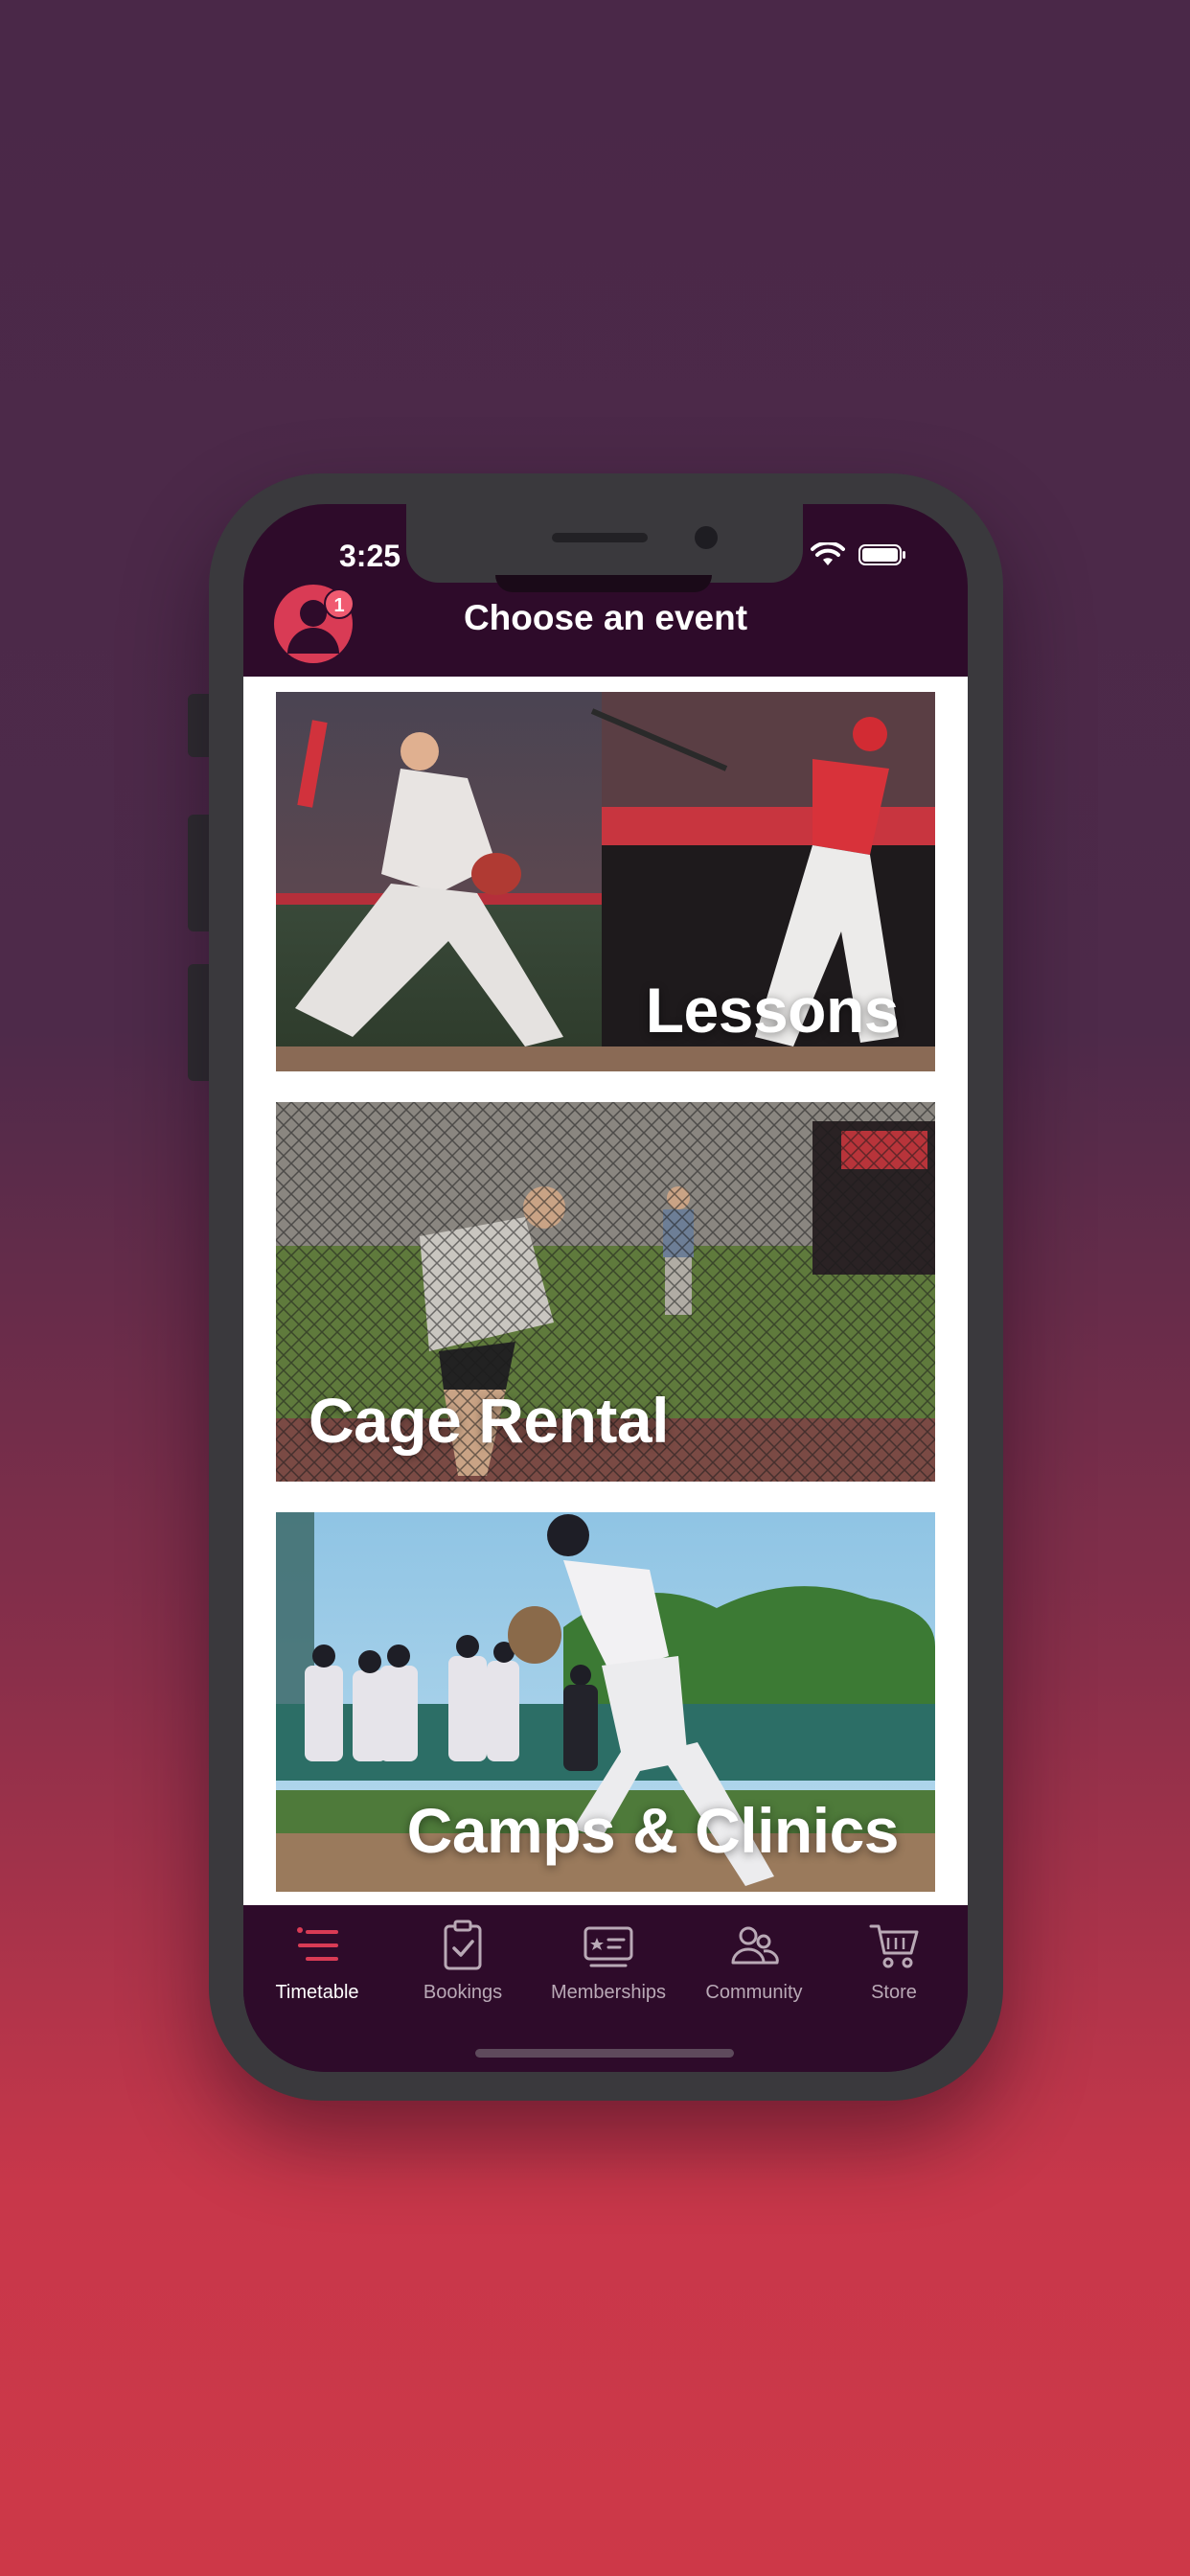 This screenshot has height=2576, width=1190. I want to click on event-card-camps-clinics: Camps & Clinics, so click(606, 1702).